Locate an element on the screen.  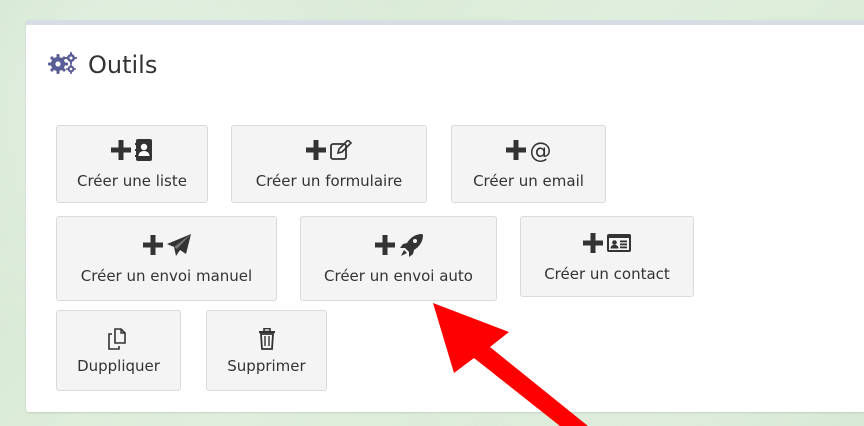
create-email-label: Créer un email is located at coordinates (528, 181).